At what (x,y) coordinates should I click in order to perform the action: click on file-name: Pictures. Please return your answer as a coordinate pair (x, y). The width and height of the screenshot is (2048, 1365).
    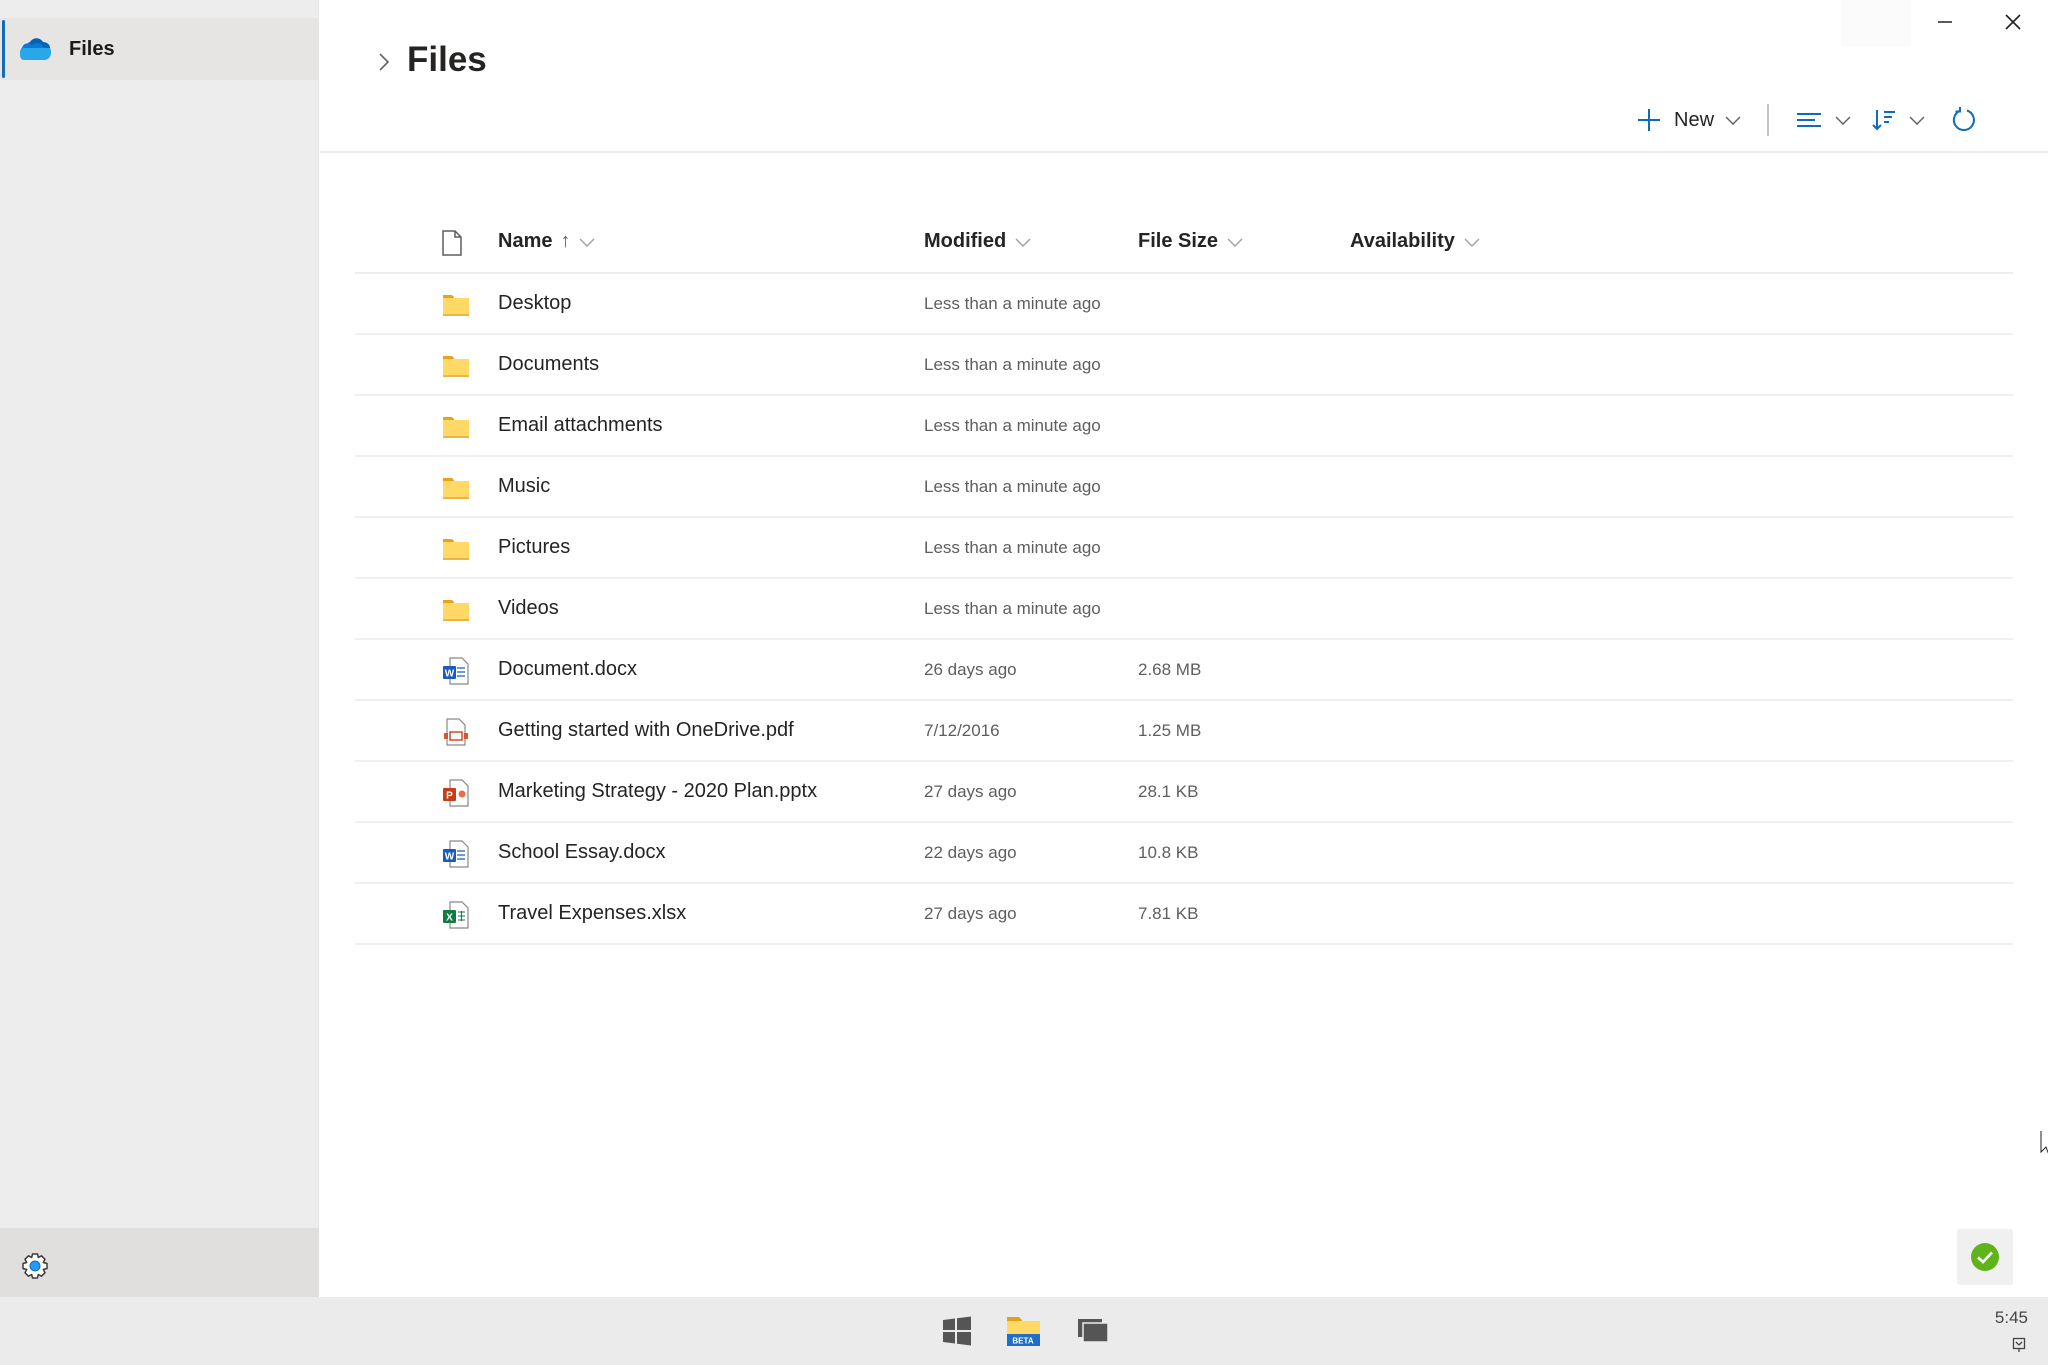
    Looking at the image, I should click on (534, 547).